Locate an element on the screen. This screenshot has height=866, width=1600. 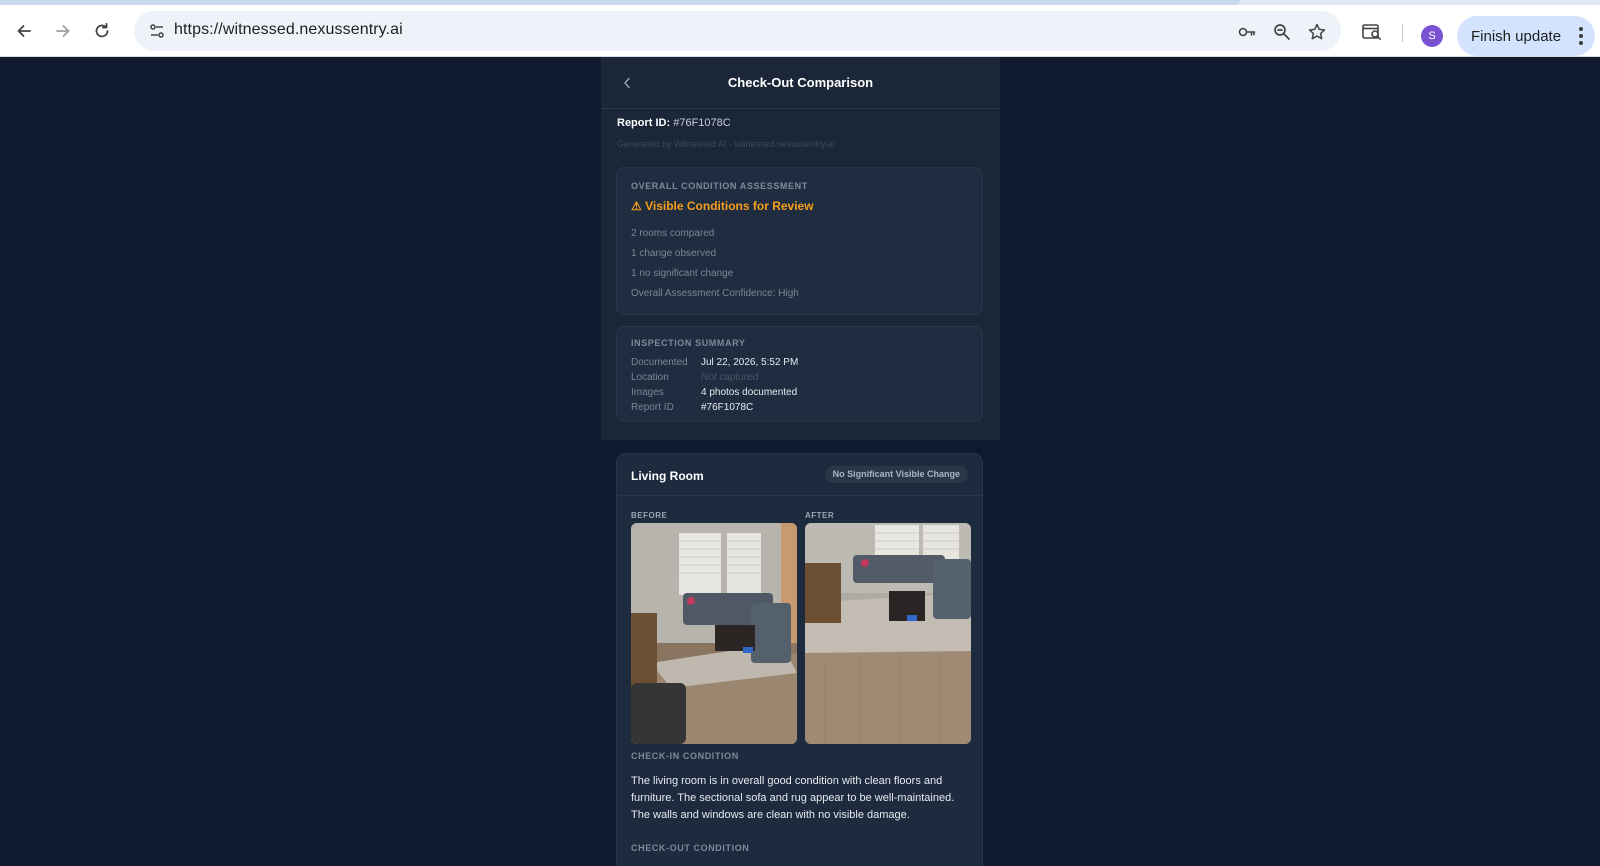
summary-key-images: Images is located at coordinates (647, 392).